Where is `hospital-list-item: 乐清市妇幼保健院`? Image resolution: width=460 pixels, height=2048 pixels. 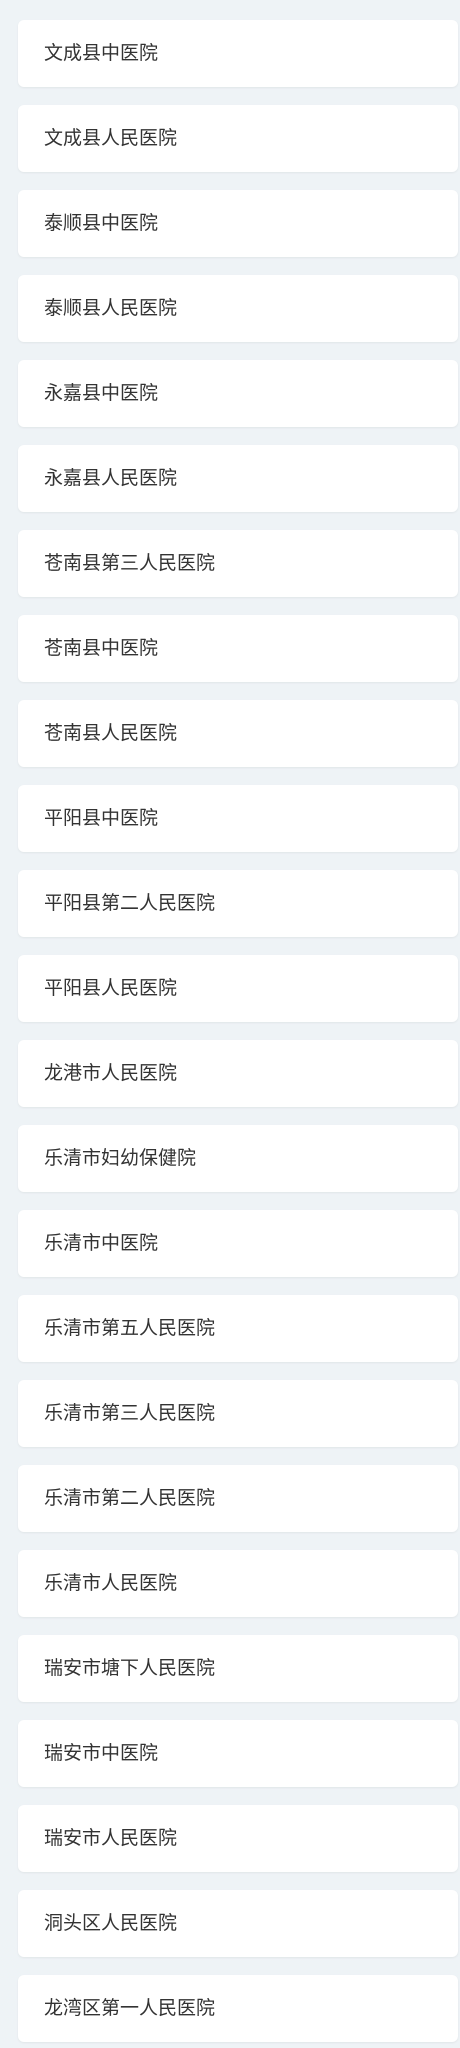 hospital-list-item: 乐清市妇幼保健院 is located at coordinates (238, 1158).